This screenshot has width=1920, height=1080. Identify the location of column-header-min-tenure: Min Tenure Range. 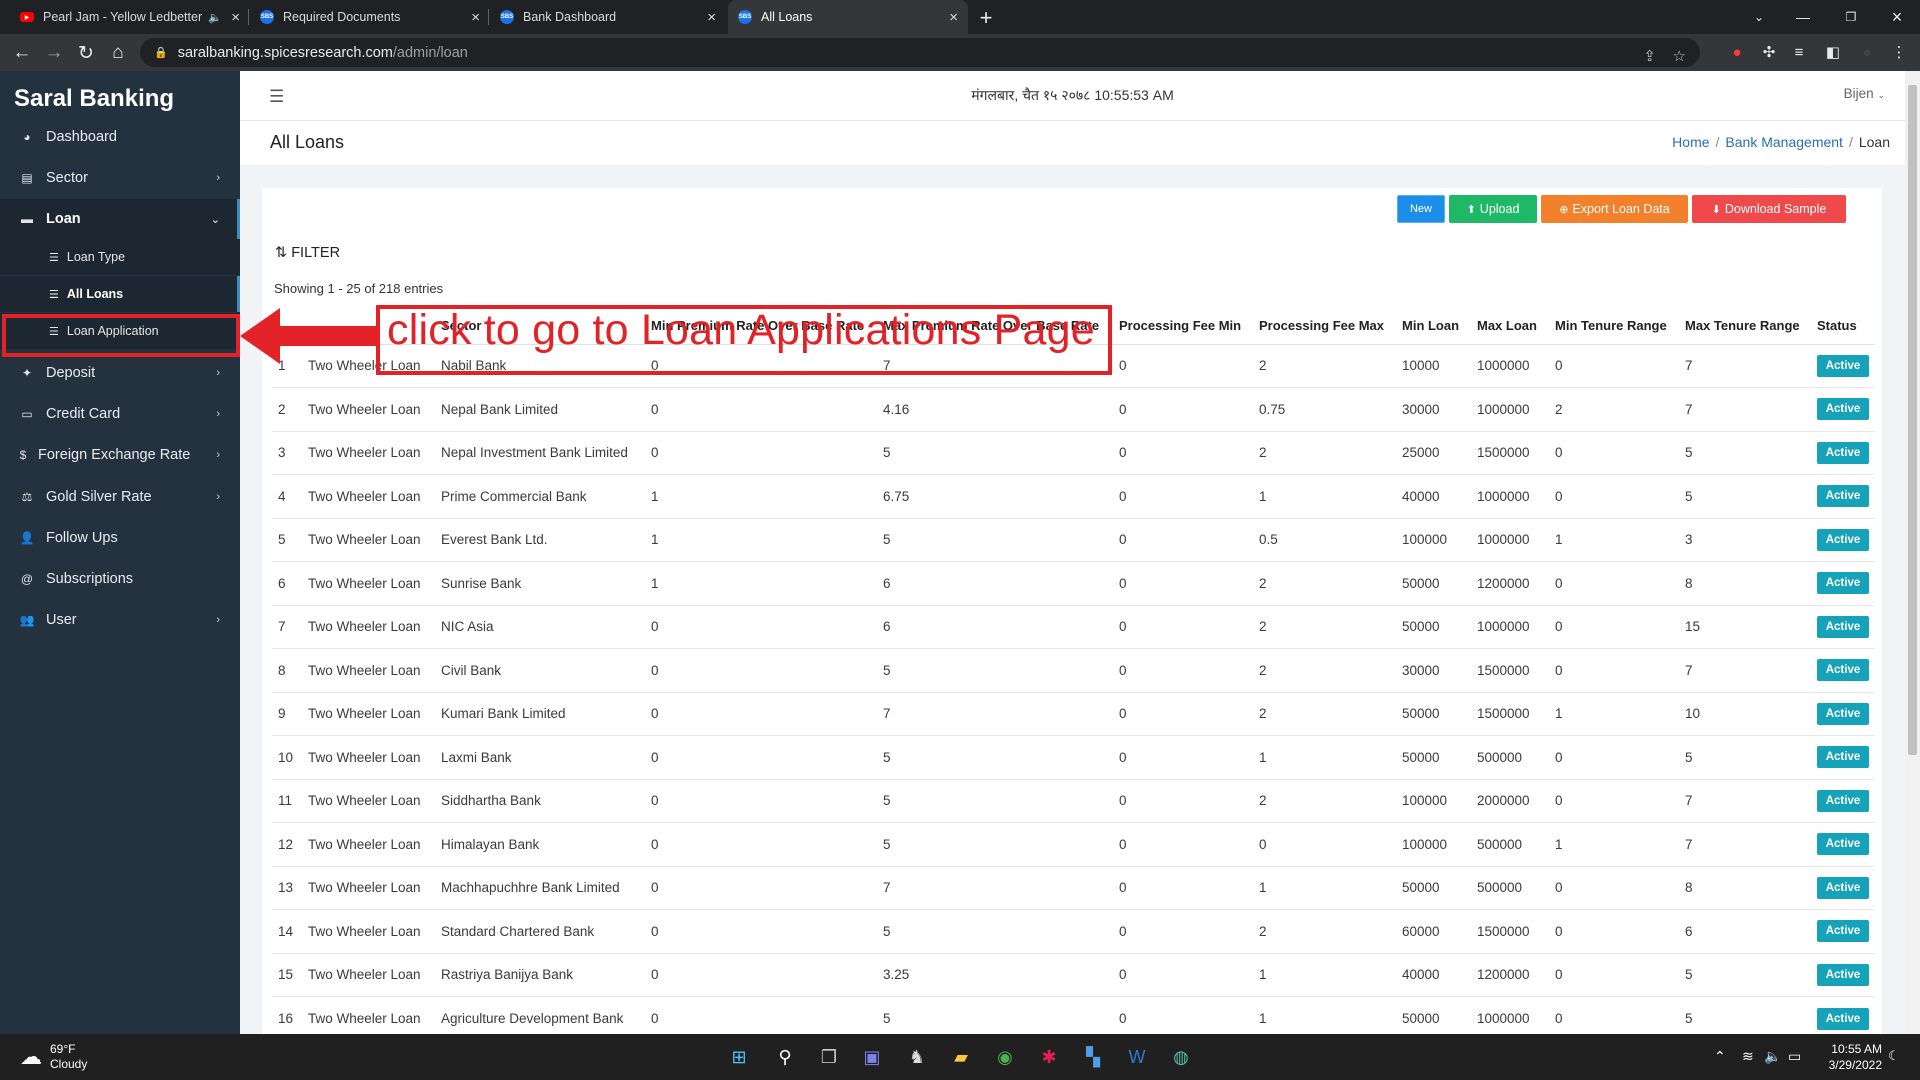
(1614, 326).